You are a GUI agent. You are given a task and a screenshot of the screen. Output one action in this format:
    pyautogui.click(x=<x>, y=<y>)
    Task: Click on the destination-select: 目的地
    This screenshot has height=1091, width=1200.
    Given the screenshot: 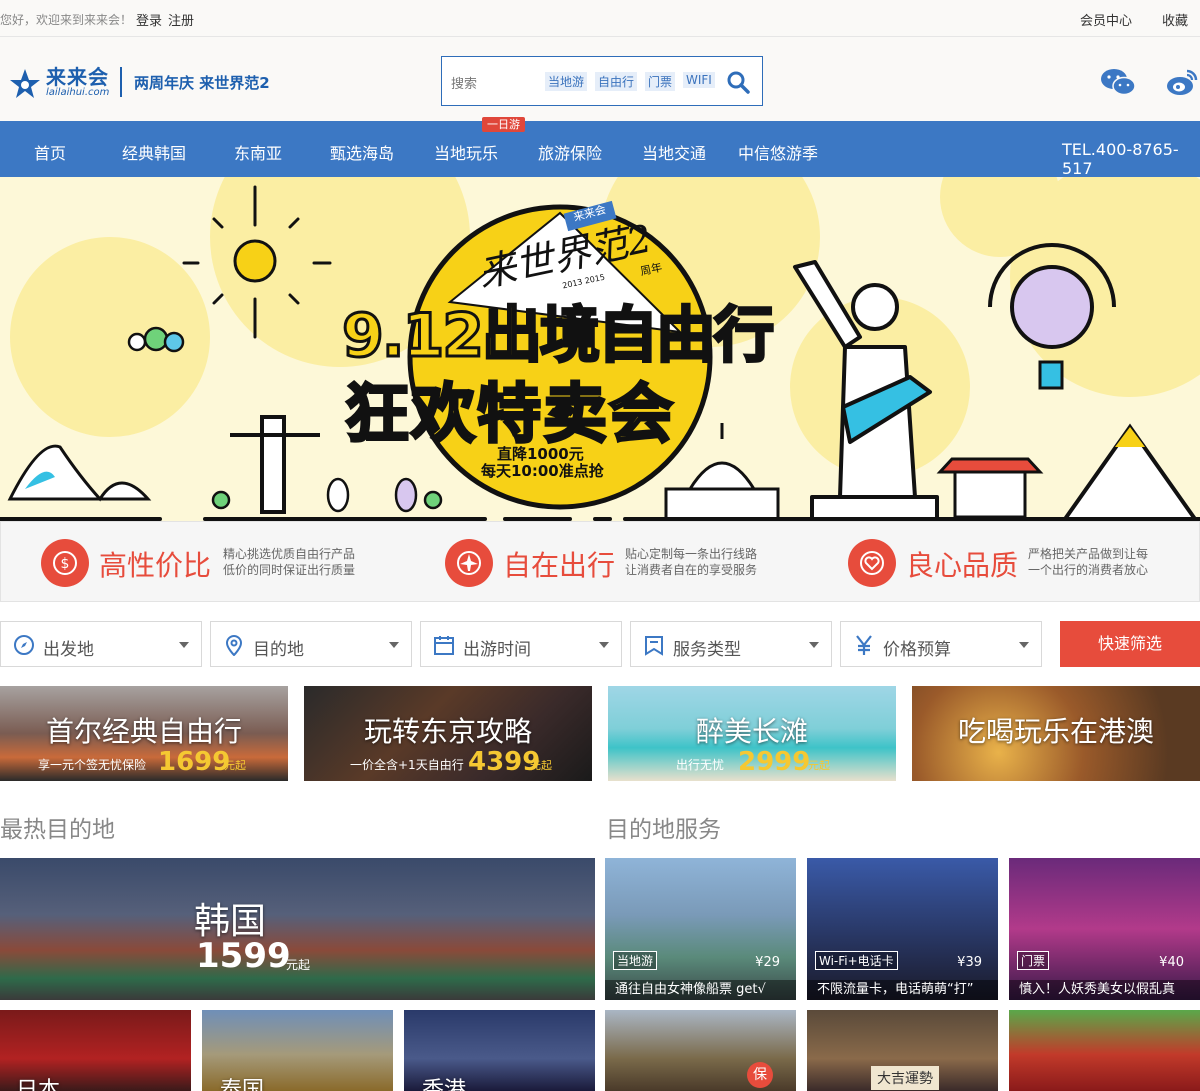 What is the action you would take?
    pyautogui.click(x=311, y=644)
    